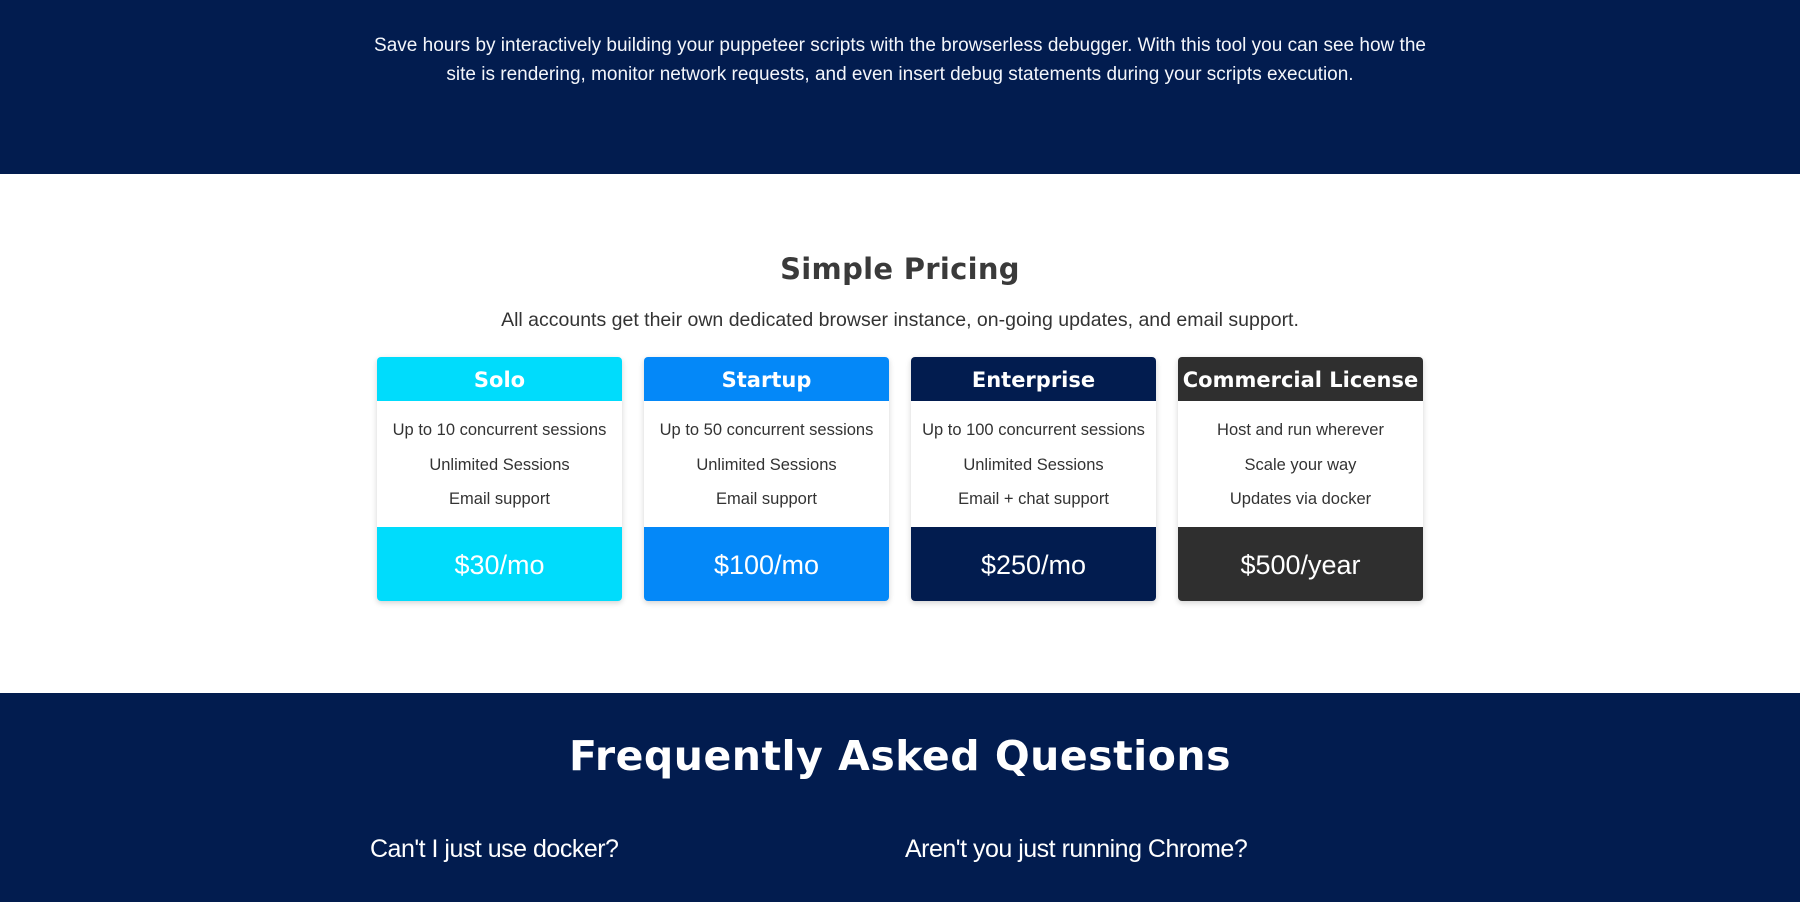  What do you see at coordinates (1300, 379) in the screenshot?
I see `plan-name: Commercial License` at bounding box center [1300, 379].